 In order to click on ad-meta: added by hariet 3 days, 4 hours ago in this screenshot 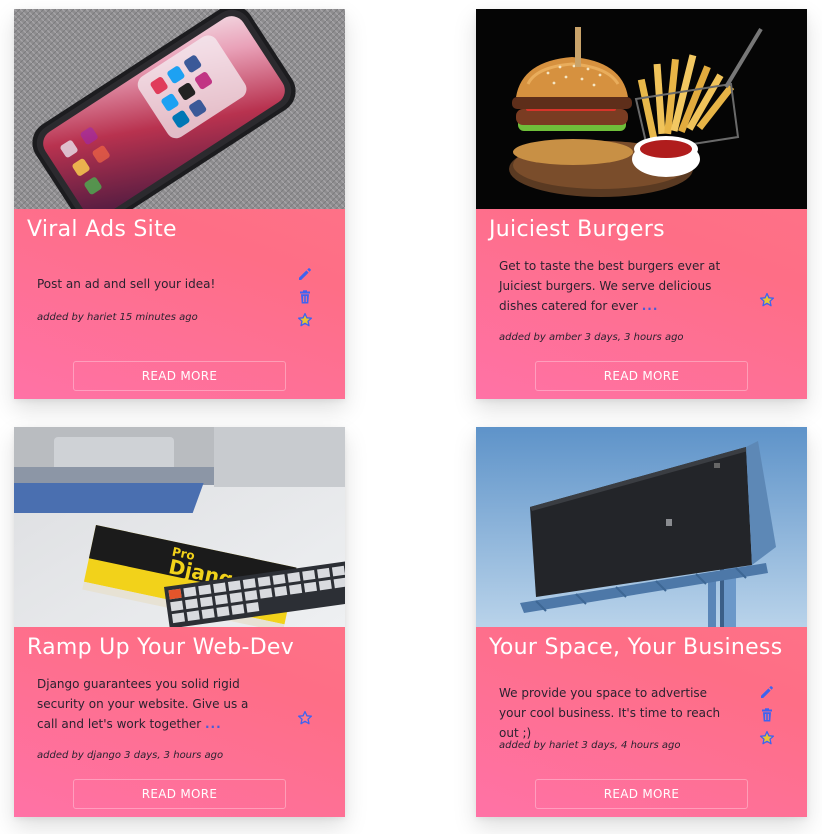, I will do `click(590, 745)`.